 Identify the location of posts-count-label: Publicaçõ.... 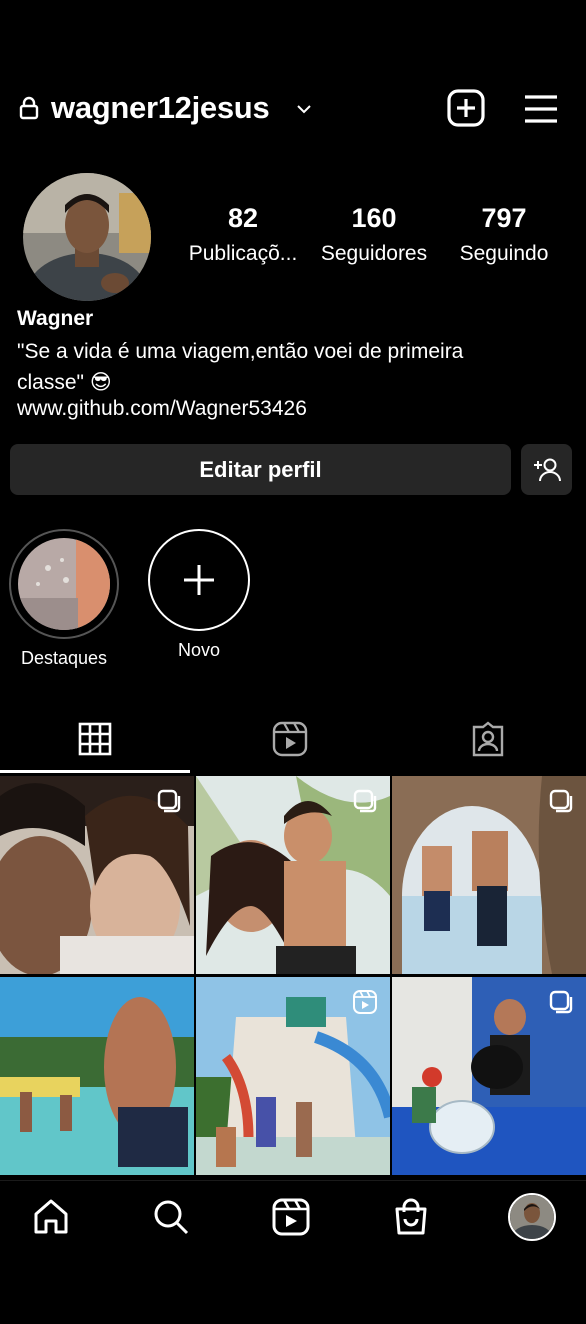
(243, 253).